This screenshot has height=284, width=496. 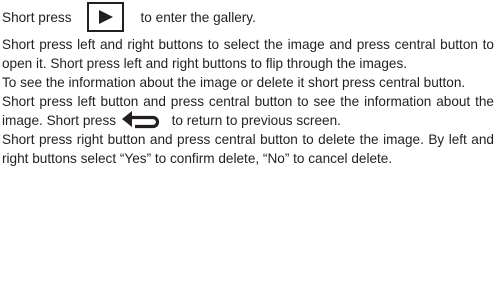 I want to click on back-arrow-icon, so click(x=140, y=120).